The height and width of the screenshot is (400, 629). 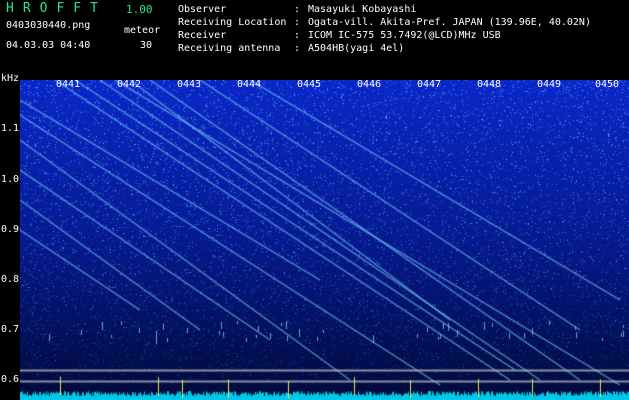 I want to click on antenna-label: Receiving antenna, so click(x=229, y=48).